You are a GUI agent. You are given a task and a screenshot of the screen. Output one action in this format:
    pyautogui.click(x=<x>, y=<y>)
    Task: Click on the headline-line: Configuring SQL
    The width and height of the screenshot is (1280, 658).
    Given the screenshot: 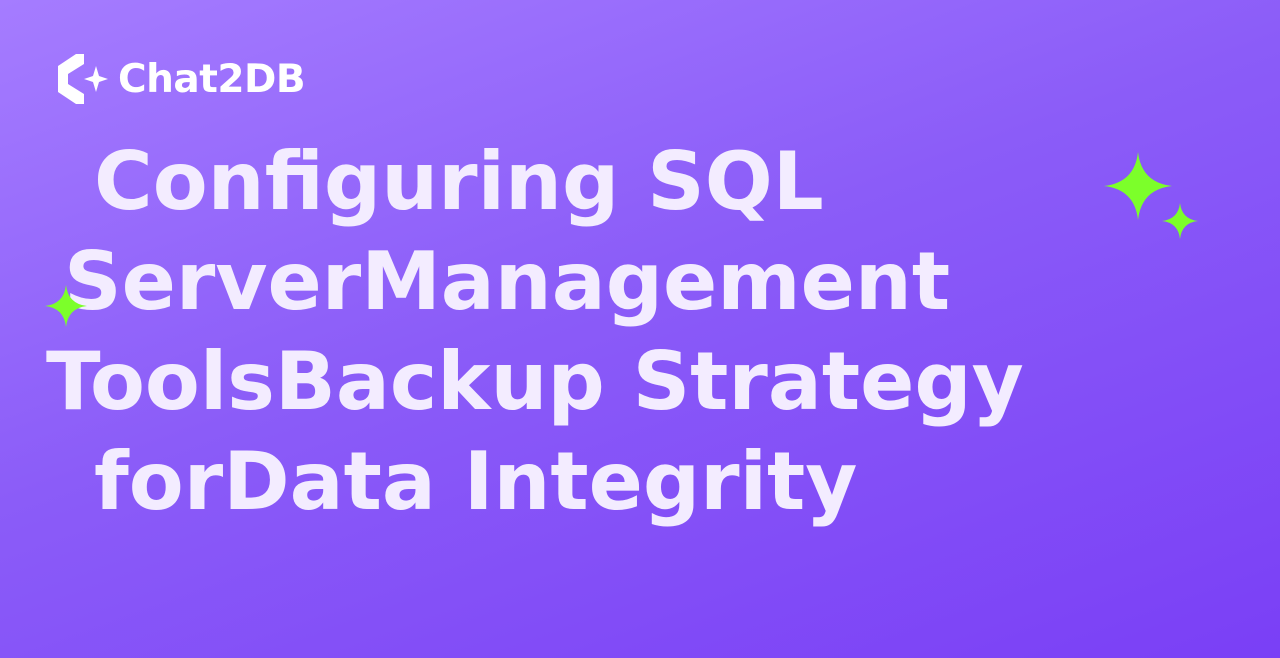 What is the action you would take?
    pyautogui.click(x=459, y=181)
    